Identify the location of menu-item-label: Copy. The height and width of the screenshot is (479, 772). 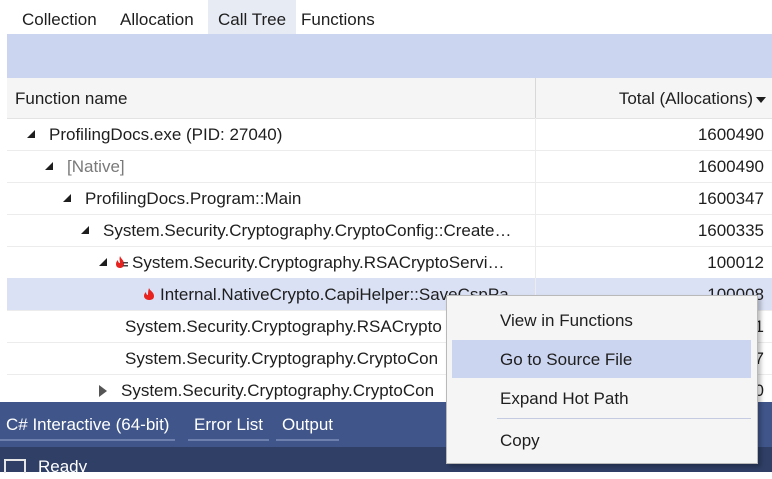
(520, 440).